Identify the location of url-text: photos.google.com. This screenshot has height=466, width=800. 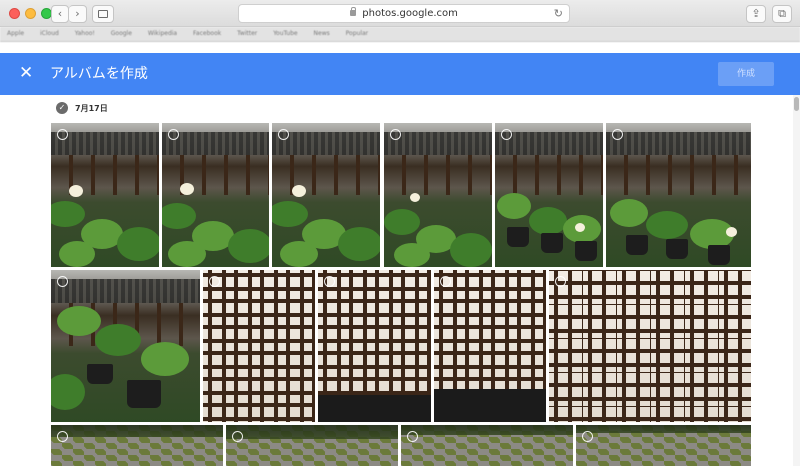
(410, 13).